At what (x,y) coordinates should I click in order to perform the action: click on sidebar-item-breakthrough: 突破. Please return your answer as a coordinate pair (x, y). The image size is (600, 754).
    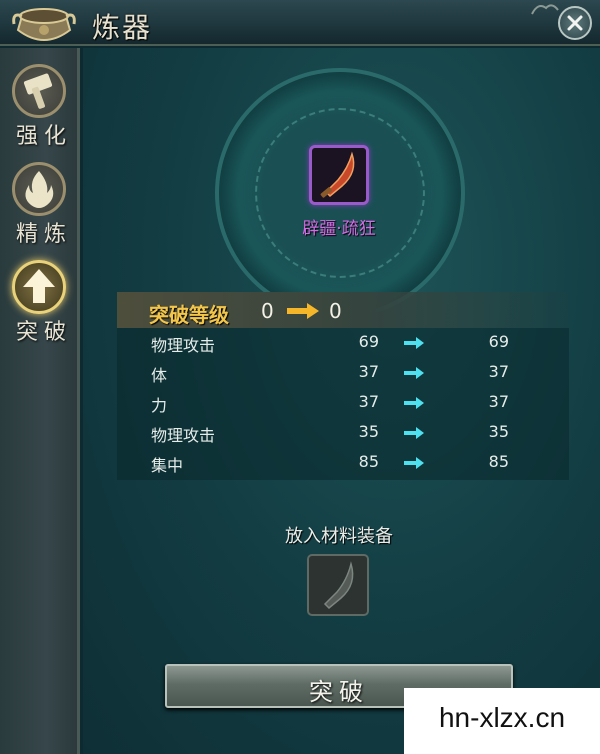
    Looking at the image, I should click on (40, 306).